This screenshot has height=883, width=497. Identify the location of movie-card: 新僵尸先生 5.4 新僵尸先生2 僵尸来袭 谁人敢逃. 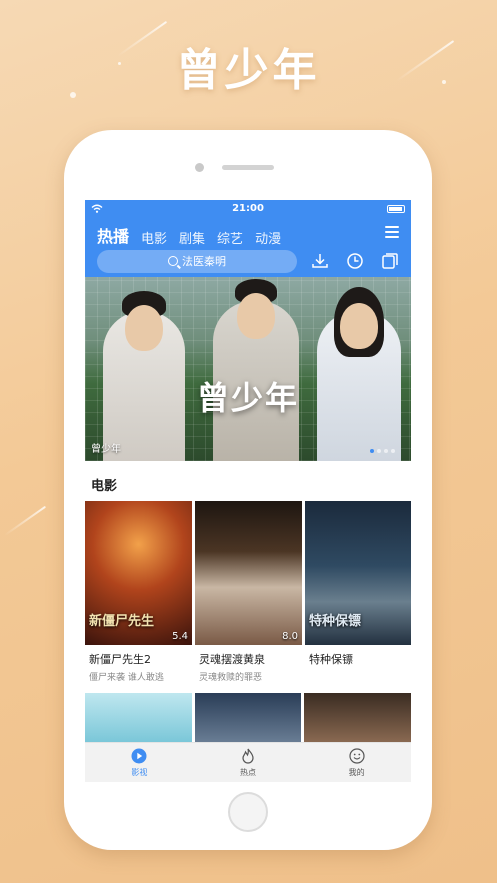
(138, 592).